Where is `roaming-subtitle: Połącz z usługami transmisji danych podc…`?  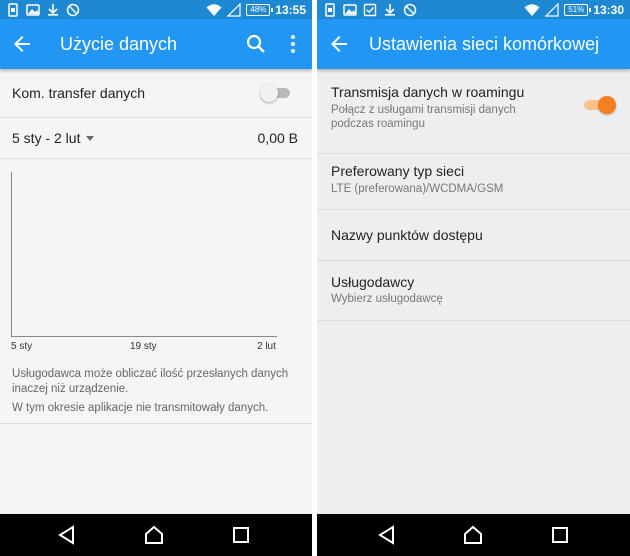 roaming-subtitle: Połącz z usługami transmisji danych podc… is located at coordinates (423, 117).